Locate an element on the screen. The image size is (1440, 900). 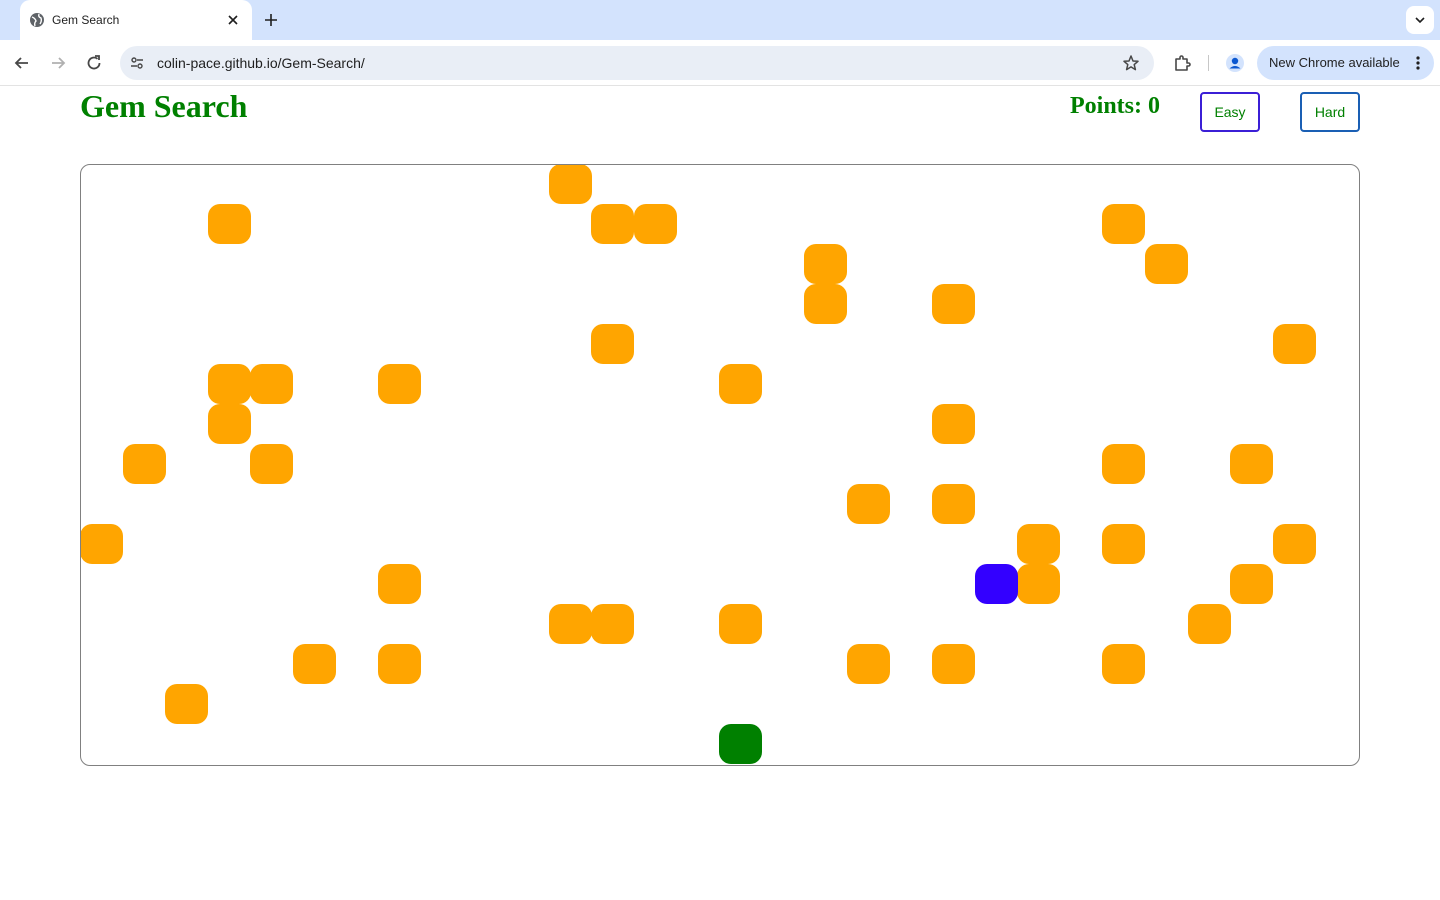
address-bar: colin-pace.github.io/Gem-Search/ is located at coordinates (637, 63).